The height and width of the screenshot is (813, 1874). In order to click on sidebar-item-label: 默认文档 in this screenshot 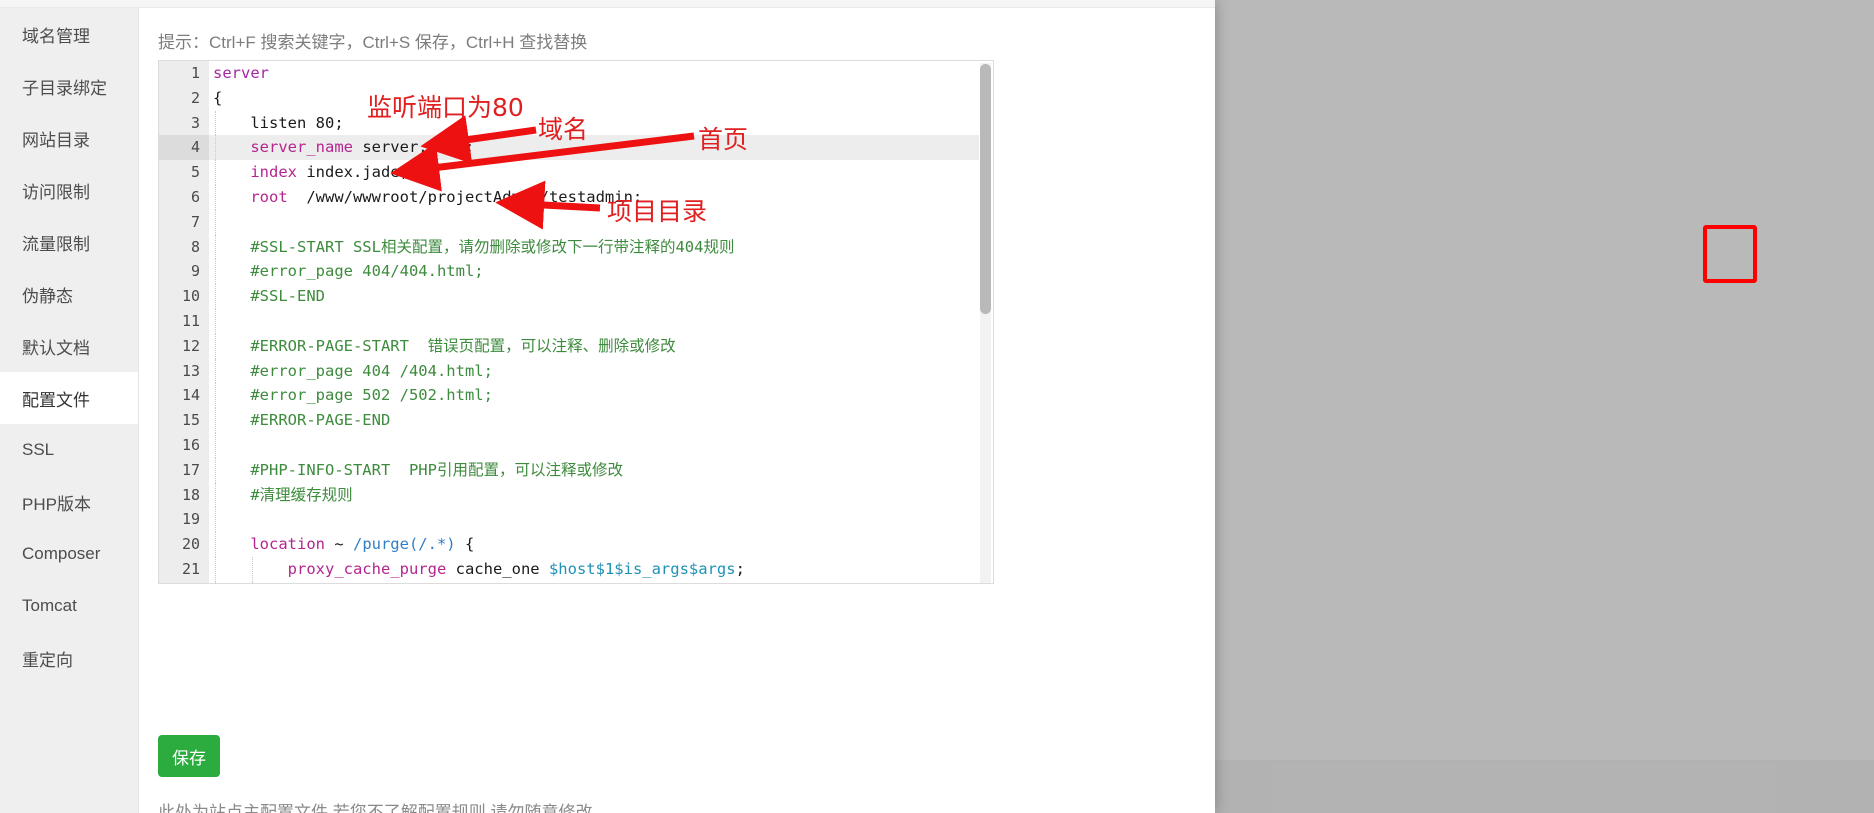, I will do `click(56, 348)`.